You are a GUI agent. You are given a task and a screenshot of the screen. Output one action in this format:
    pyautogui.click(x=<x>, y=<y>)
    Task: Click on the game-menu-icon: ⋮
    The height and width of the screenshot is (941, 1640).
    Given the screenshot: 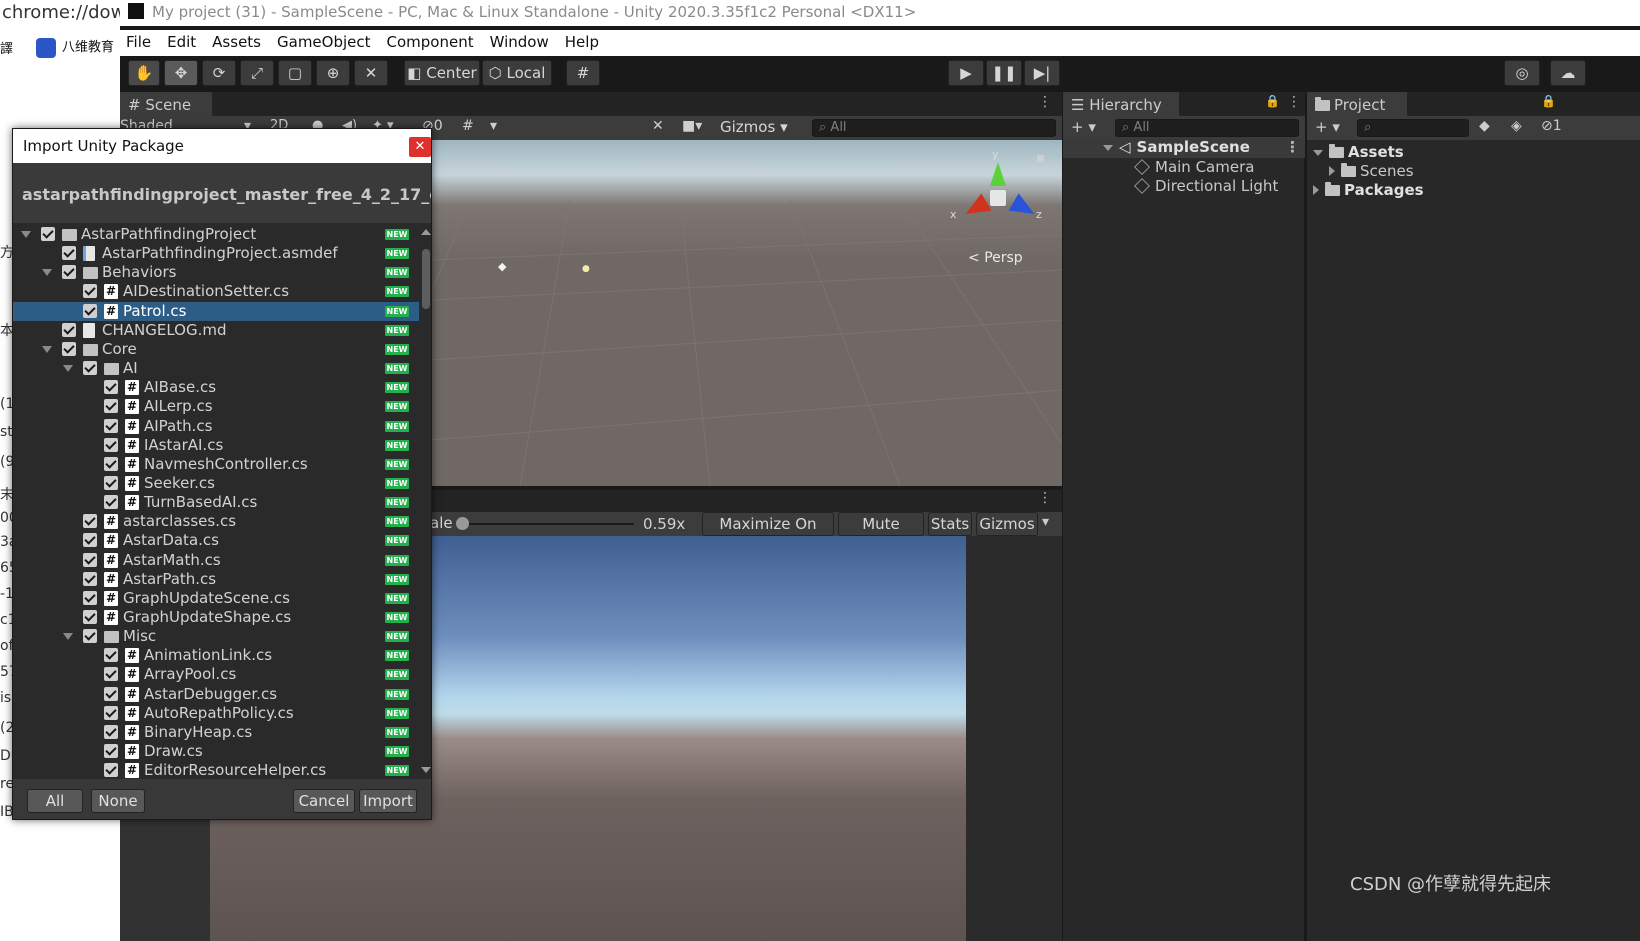 What is the action you would take?
    pyautogui.click(x=1045, y=498)
    